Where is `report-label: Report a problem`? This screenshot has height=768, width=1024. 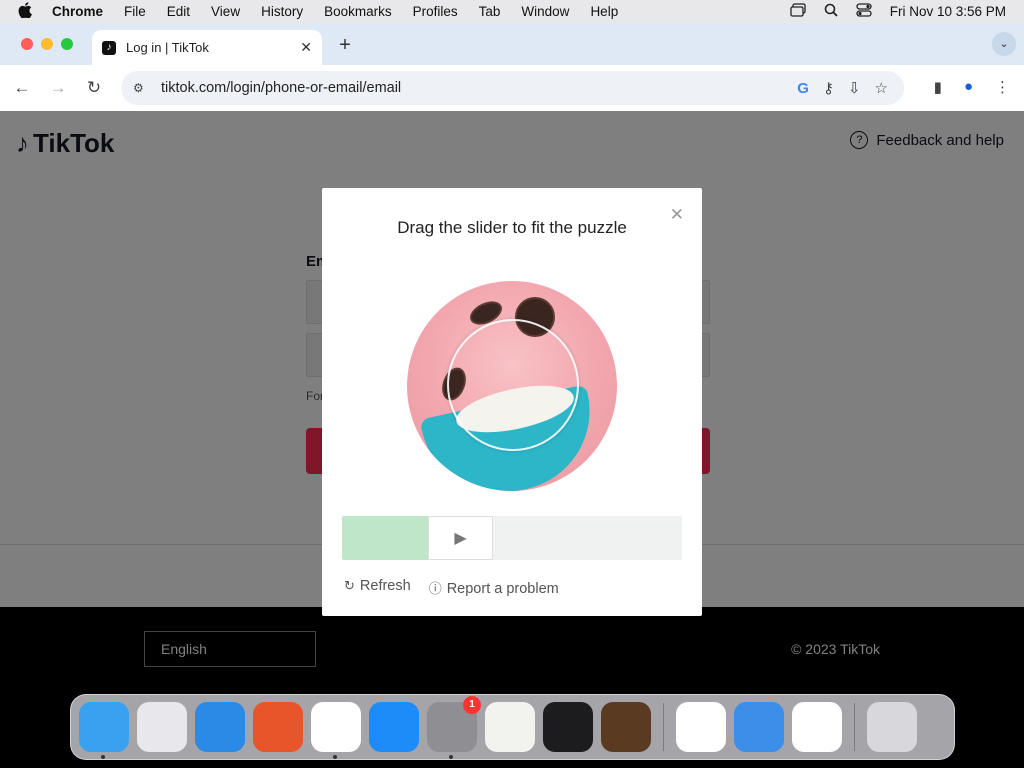 report-label: Report a problem is located at coordinates (502, 589).